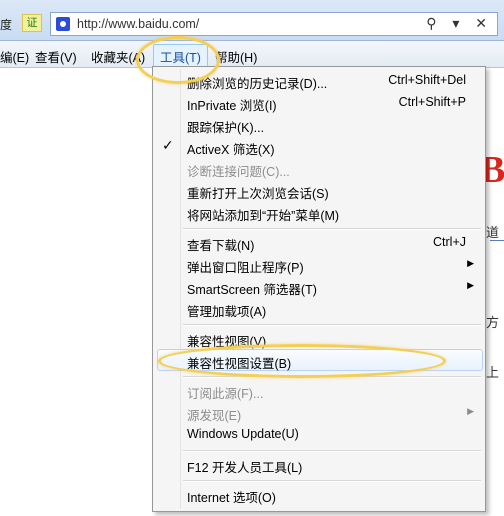 This screenshot has height=516, width=504. What do you see at coordinates (319, 494) in the screenshot?
I see `menu-item-internet-options: Internet 选项(O)` at bounding box center [319, 494].